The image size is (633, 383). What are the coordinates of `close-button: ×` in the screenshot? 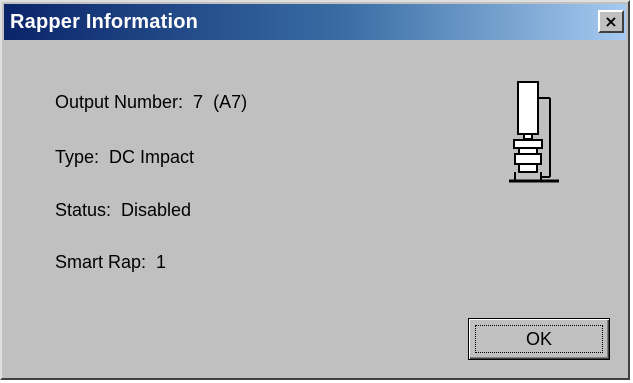 It's located at (611, 21).